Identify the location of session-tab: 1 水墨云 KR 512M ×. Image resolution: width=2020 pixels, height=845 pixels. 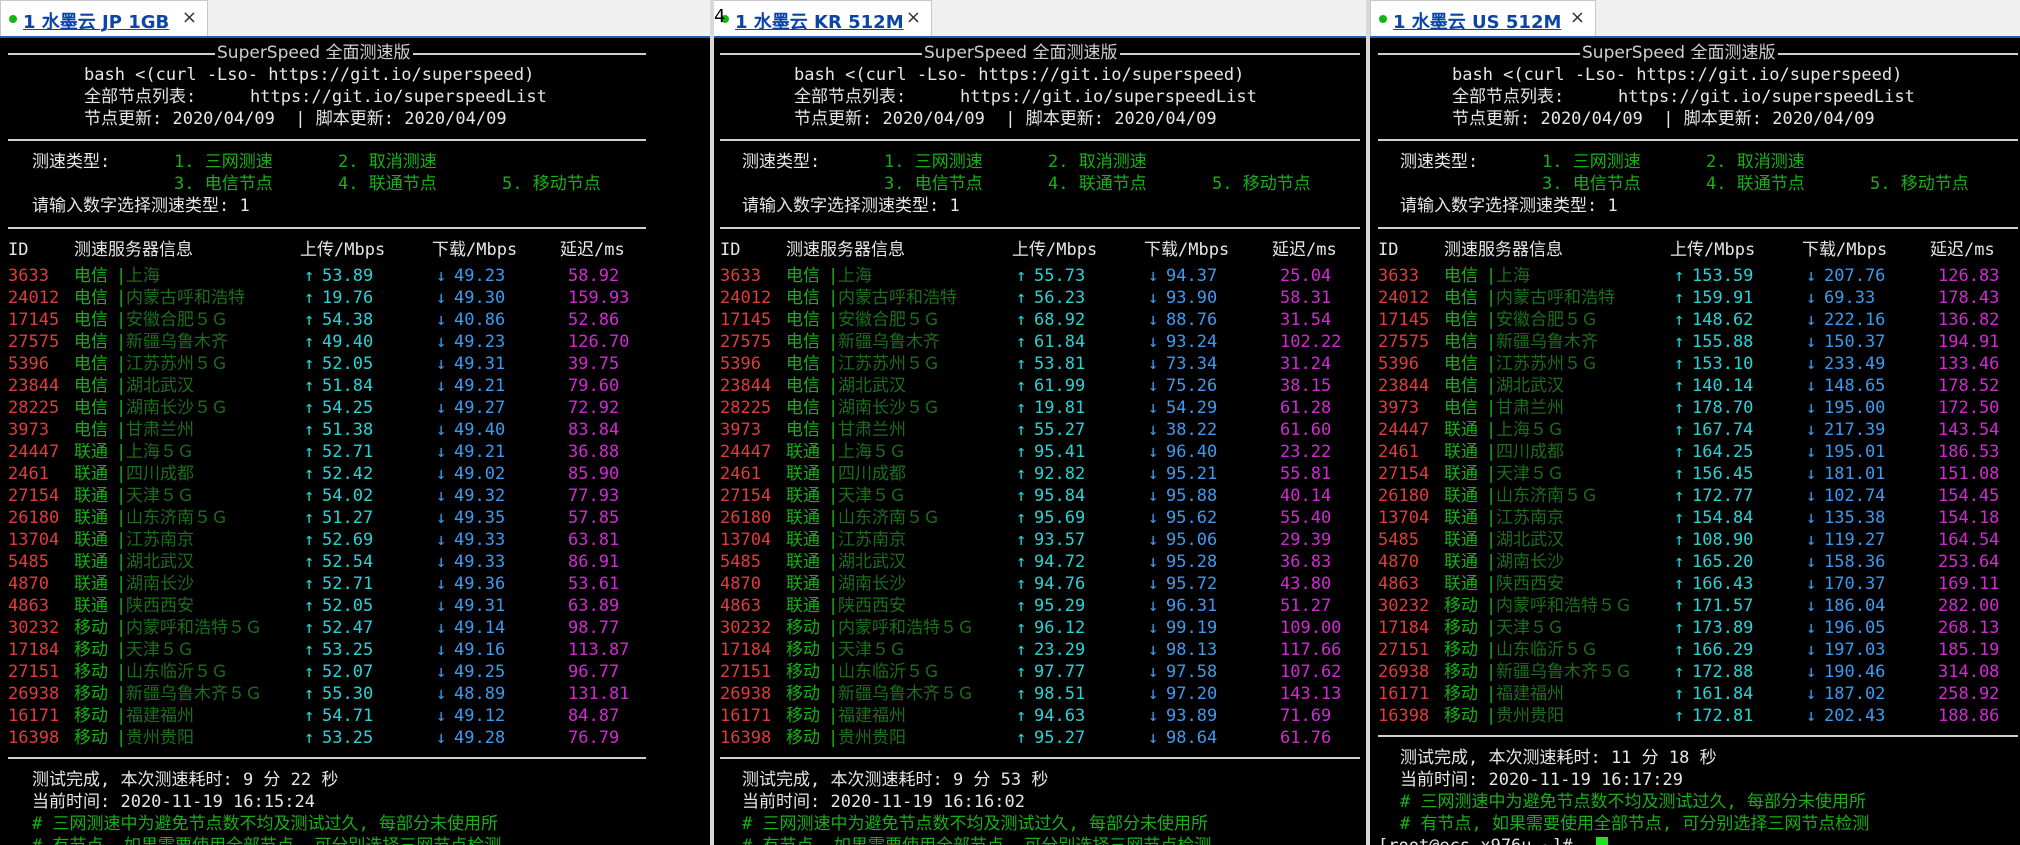
(822, 18).